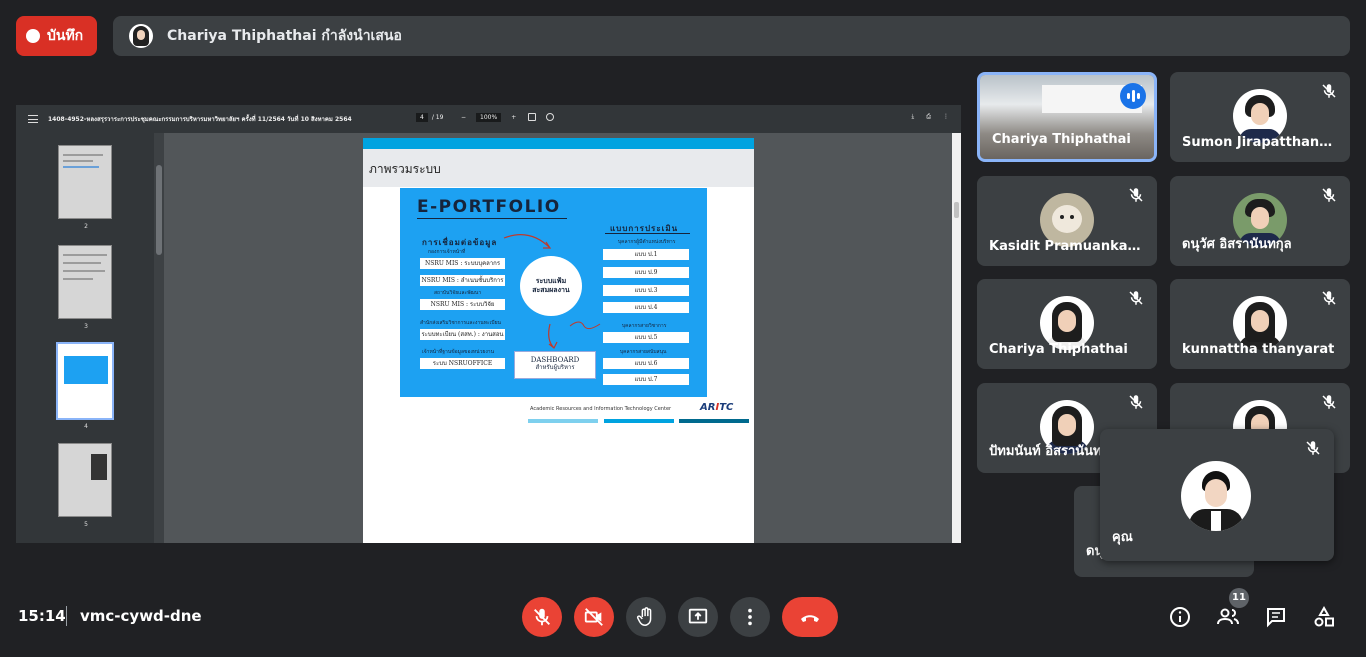 The width and height of the screenshot is (1366, 657). What do you see at coordinates (956, 338) in the screenshot?
I see `viewer-scrollbar` at bounding box center [956, 338].